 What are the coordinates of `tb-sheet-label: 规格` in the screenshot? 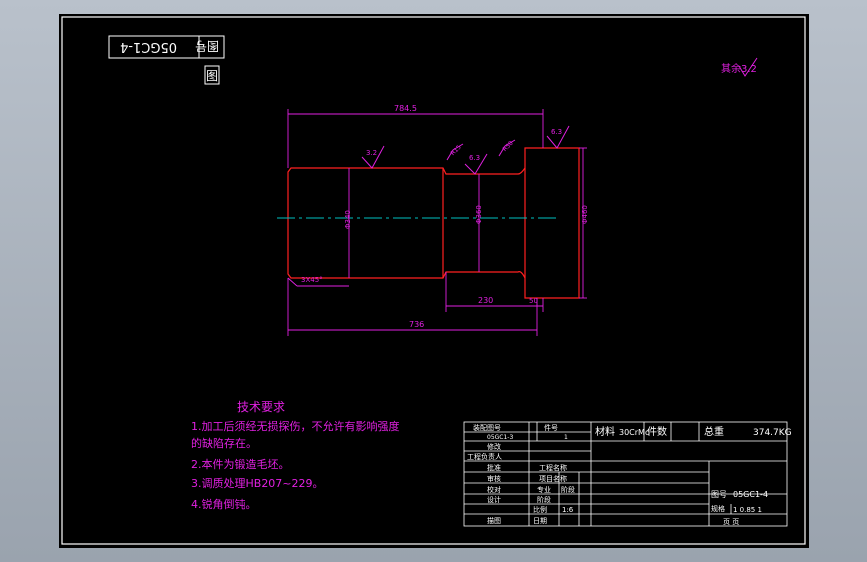 It's located at (718, 508).